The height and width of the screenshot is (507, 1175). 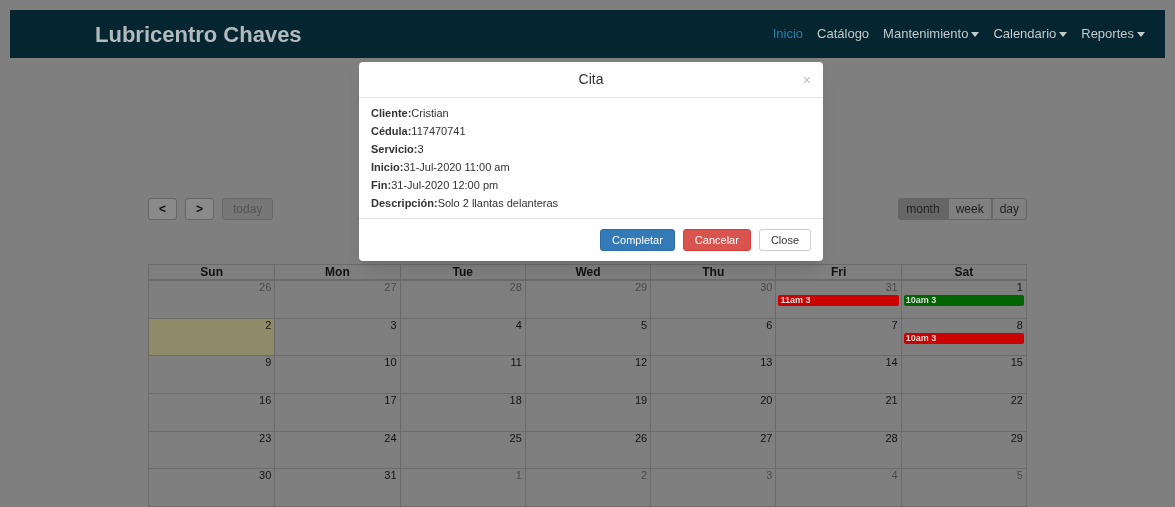 I want to click on day-cell: 3, so click(x=337, y=337).